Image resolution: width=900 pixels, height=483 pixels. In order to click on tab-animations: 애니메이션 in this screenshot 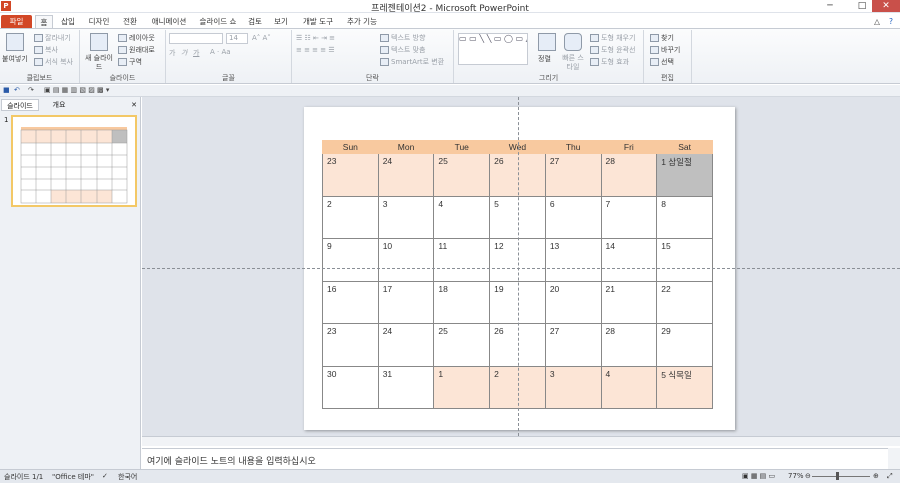, I will do `click(169, 21)`.